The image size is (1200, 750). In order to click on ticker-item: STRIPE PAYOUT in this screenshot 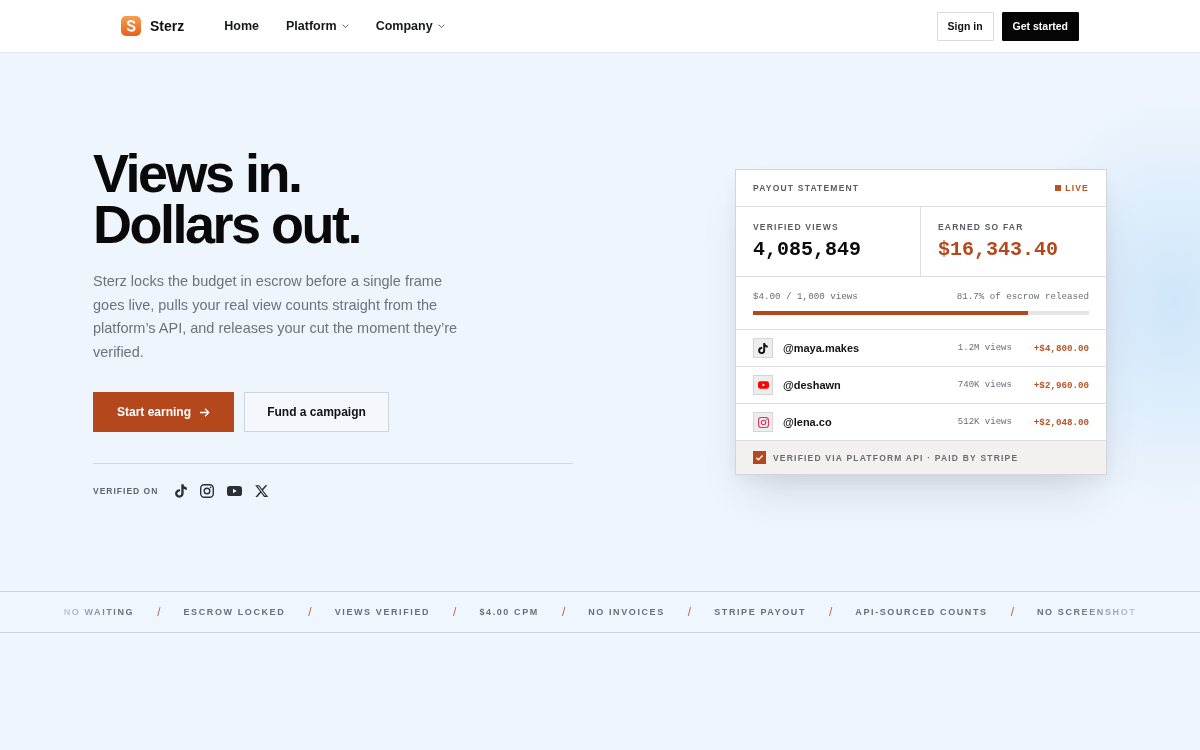, I will do `click(760, 612)`.